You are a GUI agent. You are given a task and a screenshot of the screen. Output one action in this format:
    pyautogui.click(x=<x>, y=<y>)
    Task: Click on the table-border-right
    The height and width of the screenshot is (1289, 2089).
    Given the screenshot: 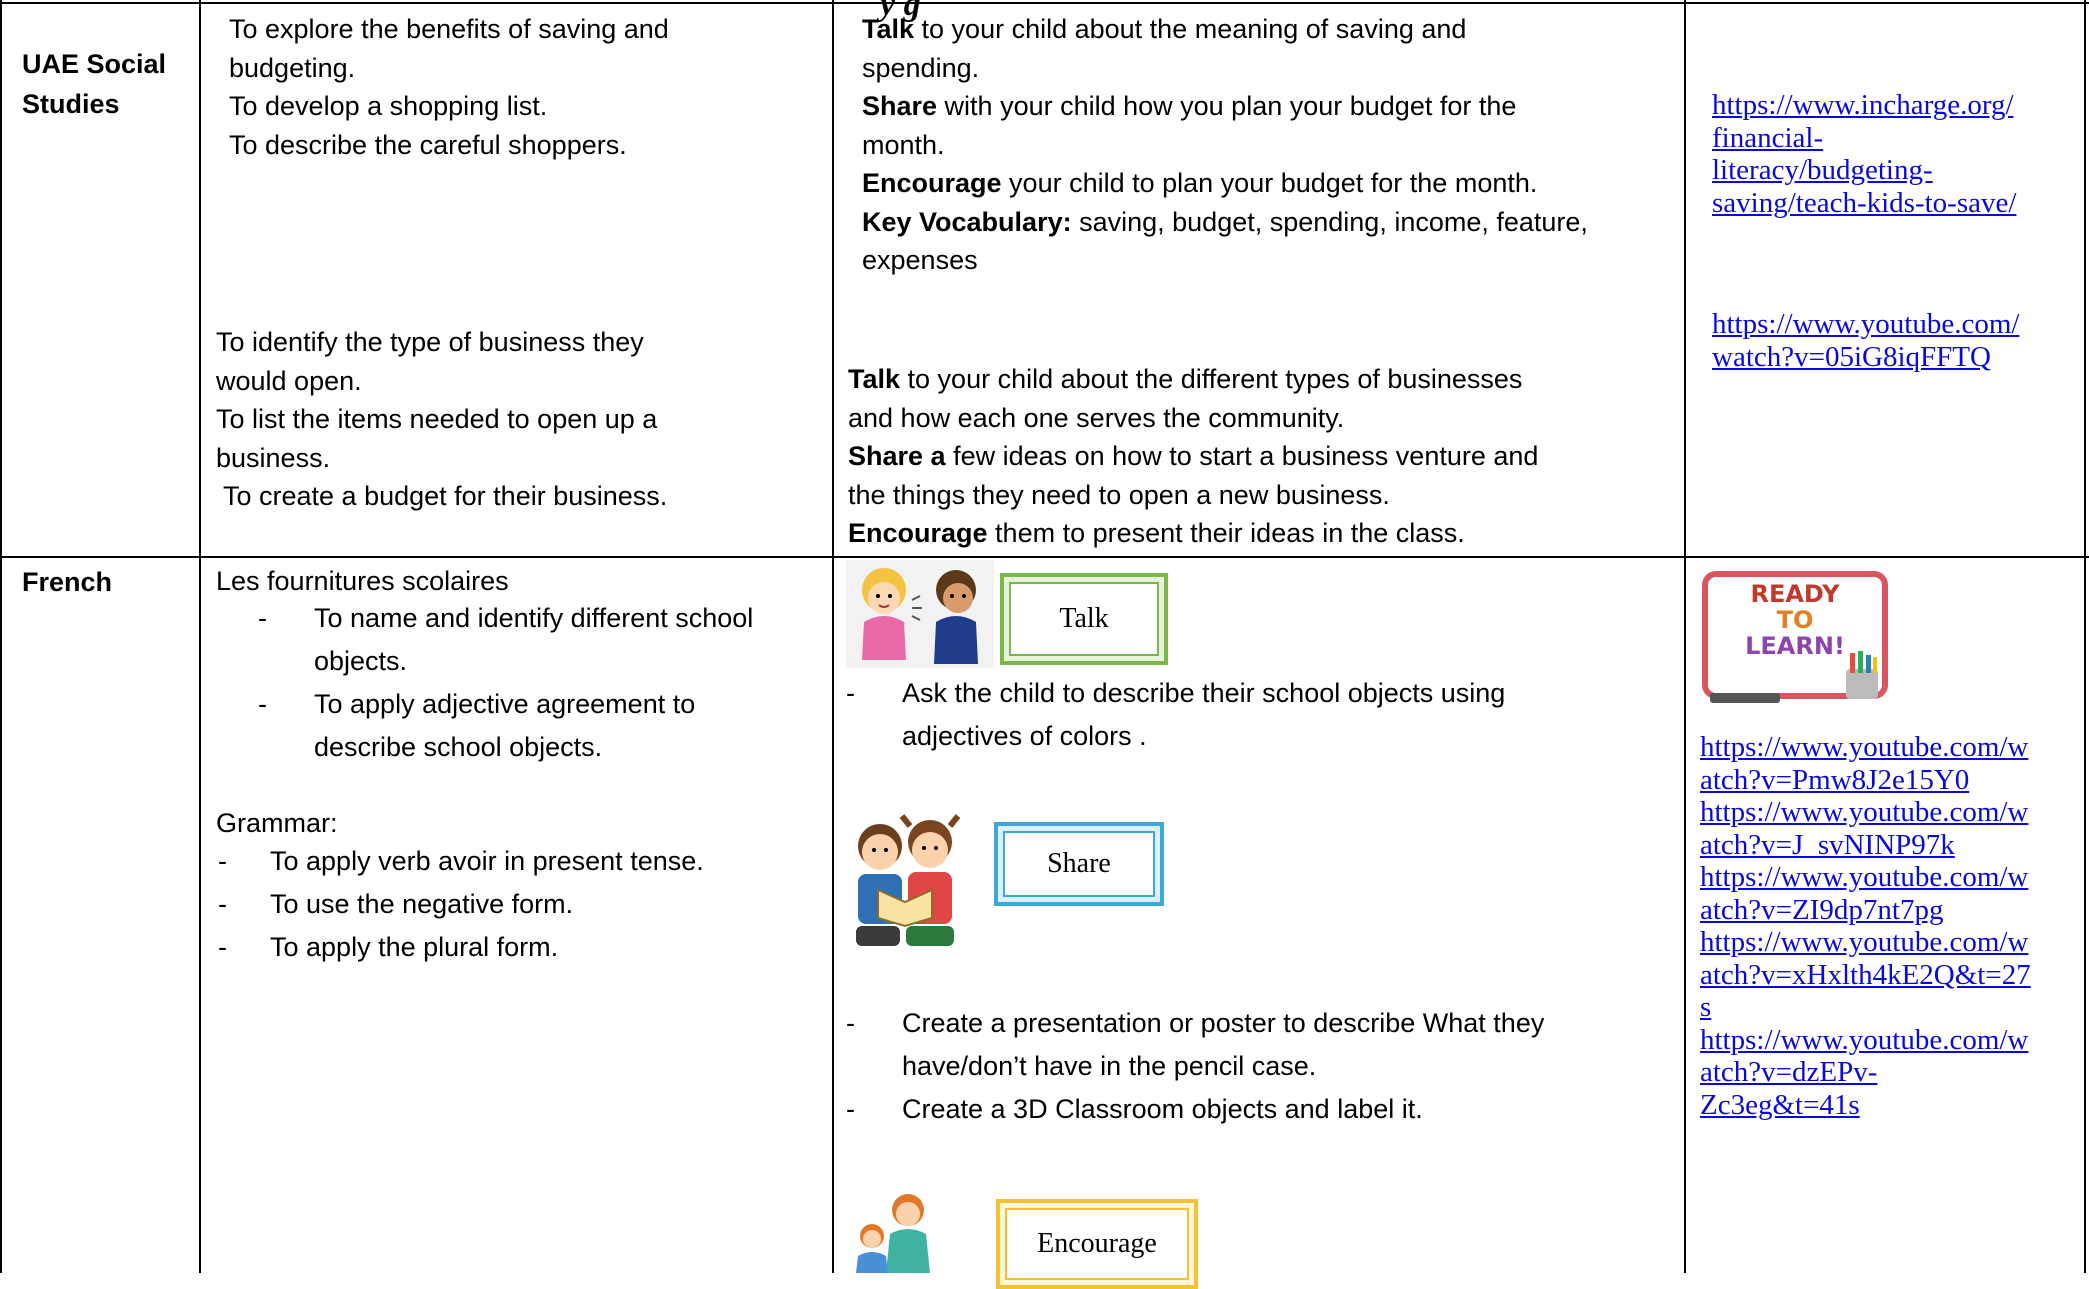 What is the action you would take?
    pyautogui.click(x=2085, y=636)
    